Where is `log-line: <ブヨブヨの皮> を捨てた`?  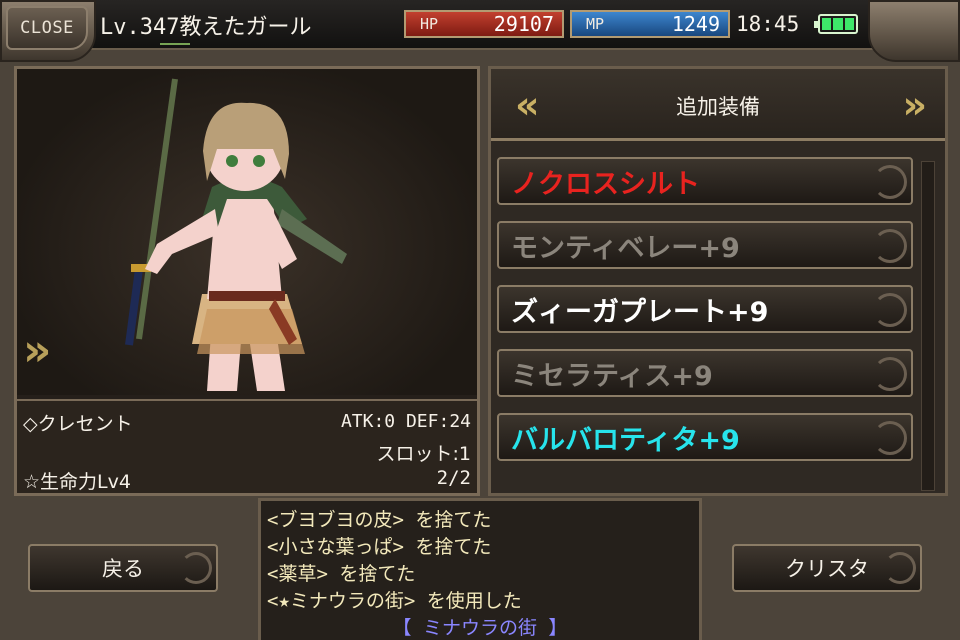 log-line: <ブヨブヨの皮> を捨てた is located at coordinates (379, 520).